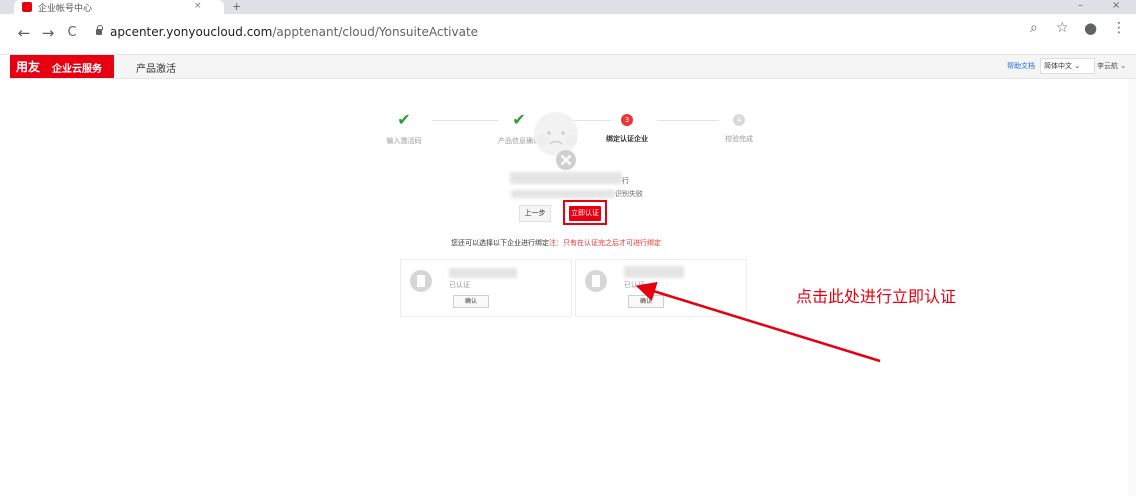  What do you see at coordinates (629, 194) in the screenshot?
I see `message-end: 识别失败` at bounding box center [629, 194].